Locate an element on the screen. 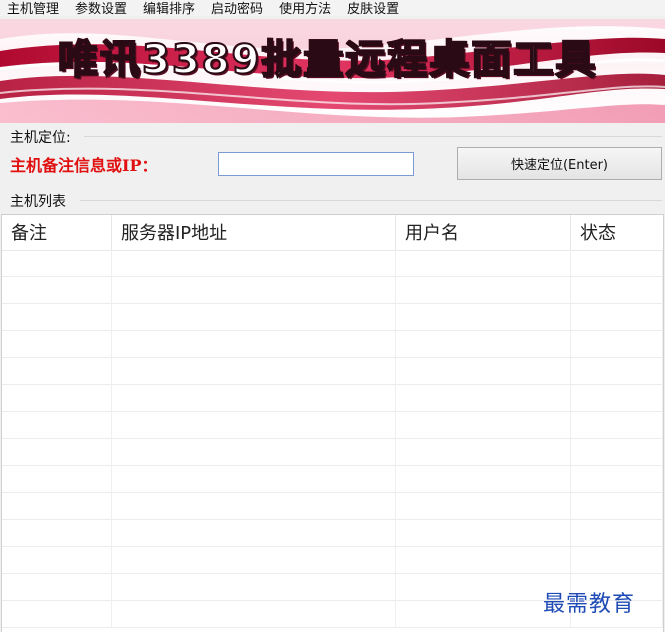  menu-item-host-management: 主机管理 is located at coordinates (33, 9).